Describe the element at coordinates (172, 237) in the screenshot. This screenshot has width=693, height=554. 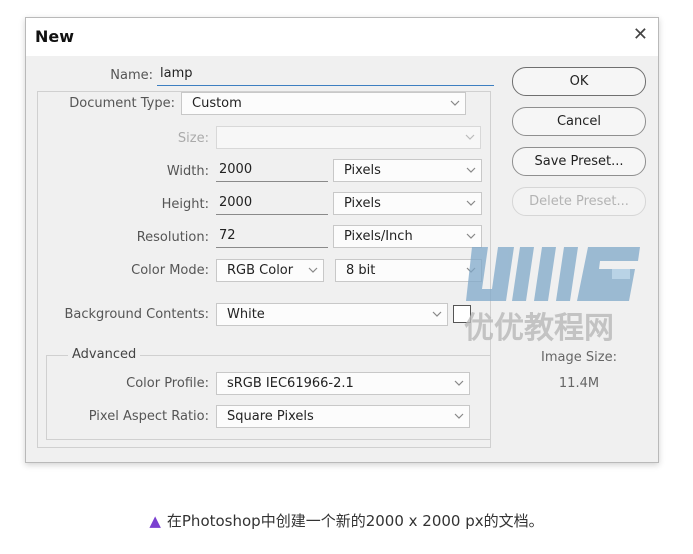
I see `resolution-label: Resolution:` at that location.